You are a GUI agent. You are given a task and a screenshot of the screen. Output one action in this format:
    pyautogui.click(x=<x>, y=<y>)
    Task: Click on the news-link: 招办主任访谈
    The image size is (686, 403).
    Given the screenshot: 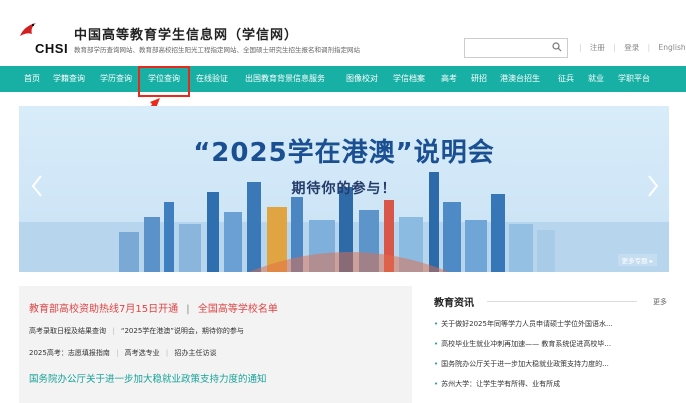 What is the action you would take?
    pyautogui.click(x=195, y=353)
    